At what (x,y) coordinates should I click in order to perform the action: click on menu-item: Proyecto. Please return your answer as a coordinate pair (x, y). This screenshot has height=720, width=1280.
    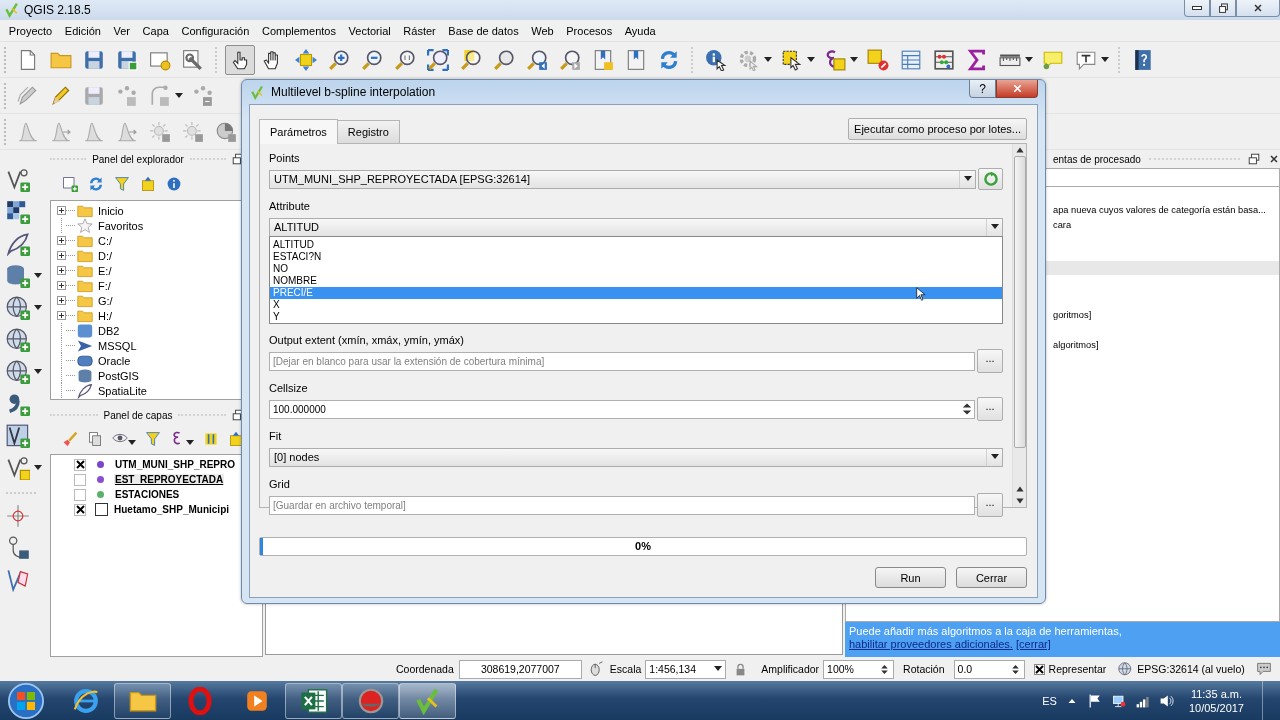
    Looking at the image, I should click on (30, 30).